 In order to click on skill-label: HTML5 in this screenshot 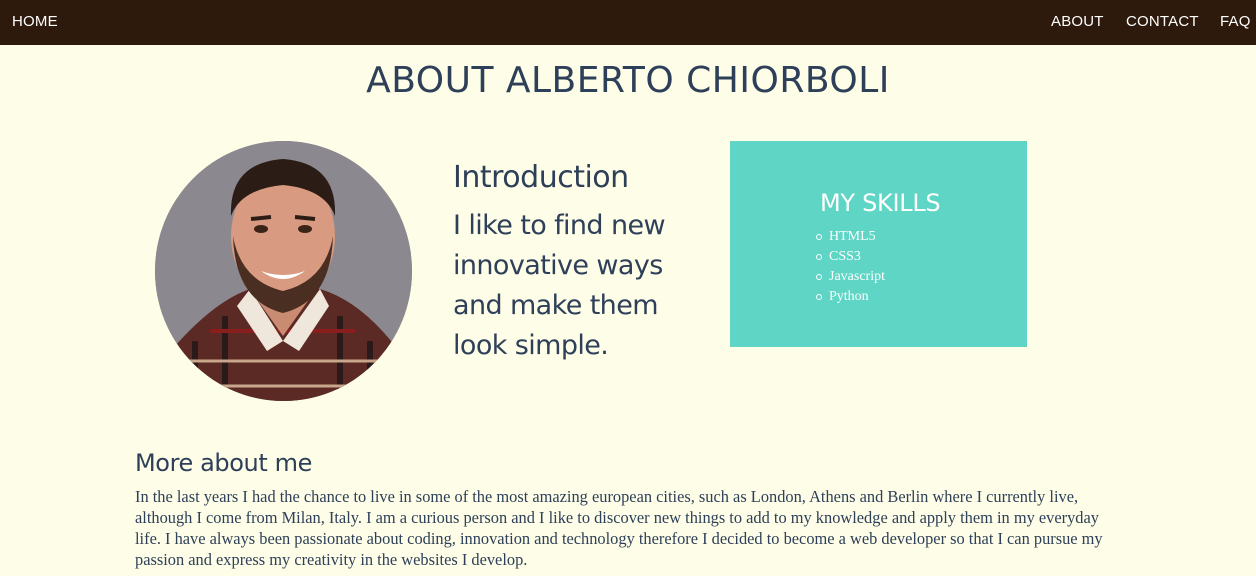, I will do `click(852, 236)`.